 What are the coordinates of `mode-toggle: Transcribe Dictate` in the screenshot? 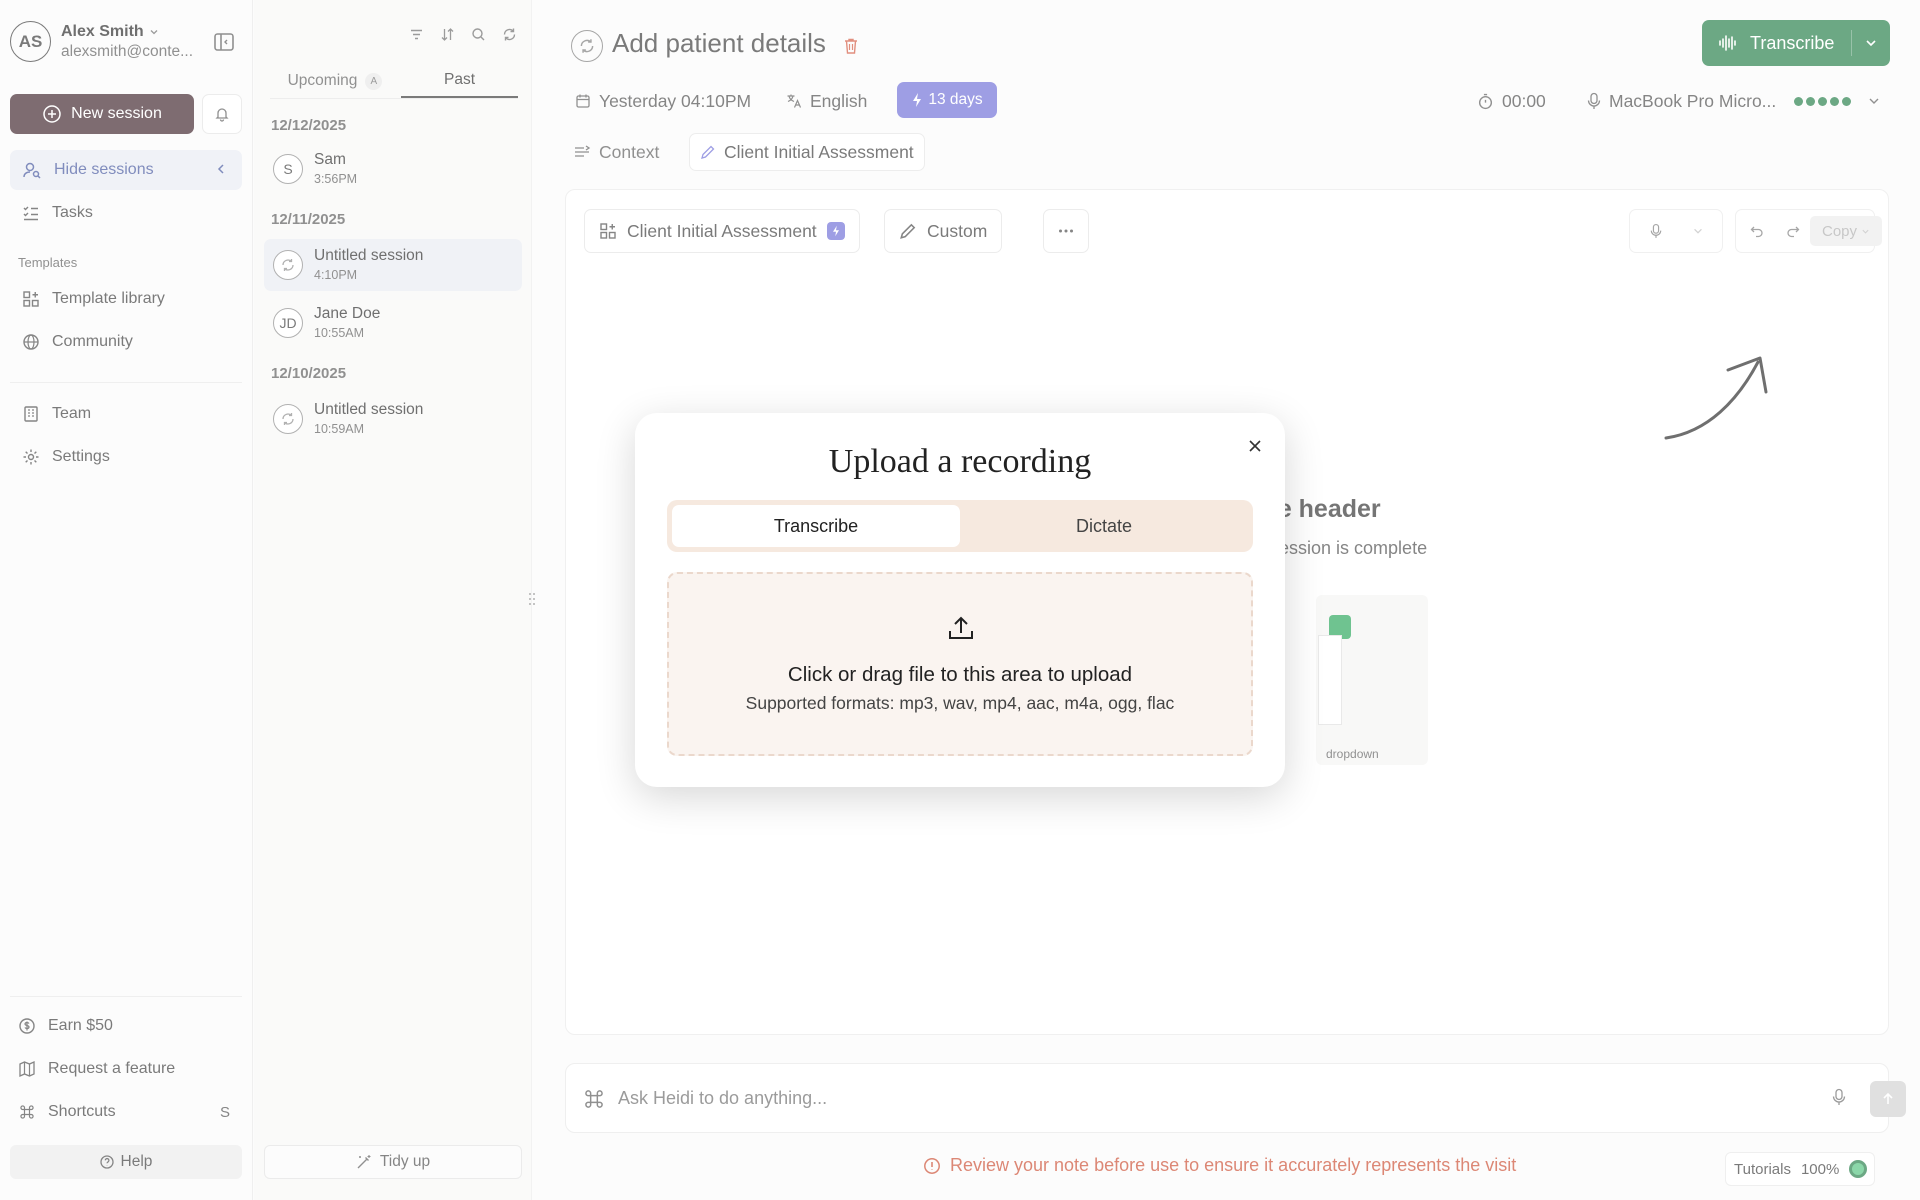 It's located at (960, 526).